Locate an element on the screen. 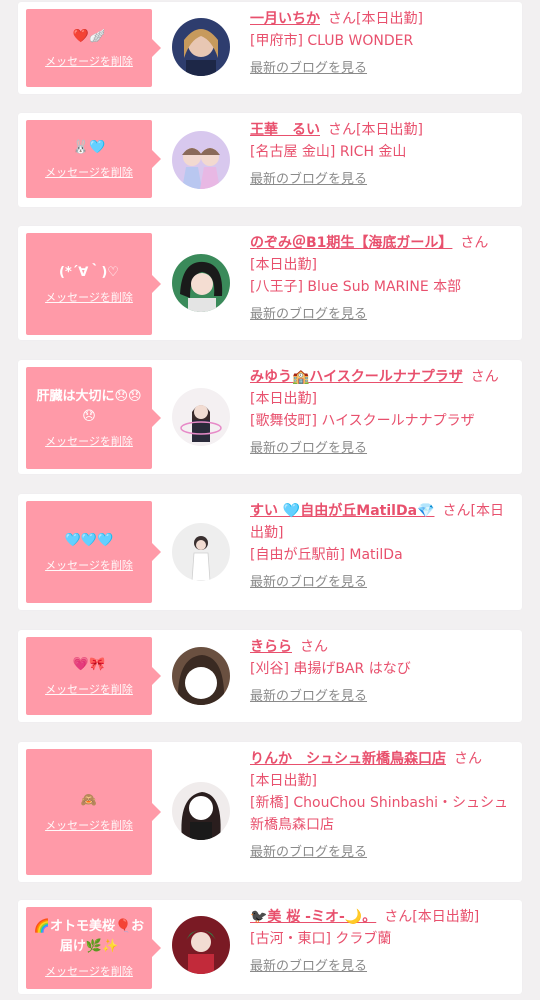 The width and height of the screenshot is (540, 1000). message-text: 🐰🩵 is located at coordinates (89, 147).